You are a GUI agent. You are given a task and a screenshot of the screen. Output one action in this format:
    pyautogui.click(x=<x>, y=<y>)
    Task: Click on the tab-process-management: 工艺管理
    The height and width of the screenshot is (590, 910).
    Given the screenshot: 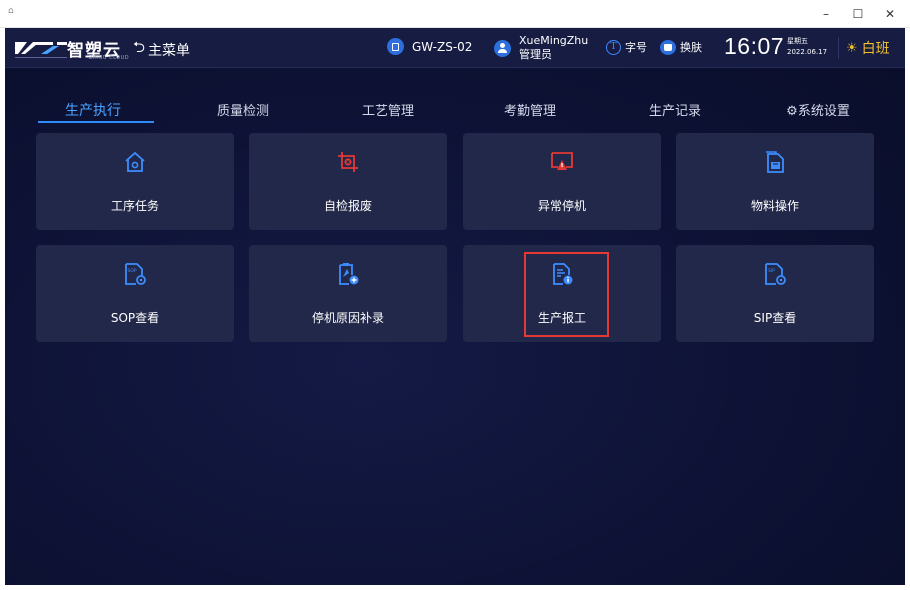 What is the action you would take?
    pyautogui.click(x=388, y=112)
    